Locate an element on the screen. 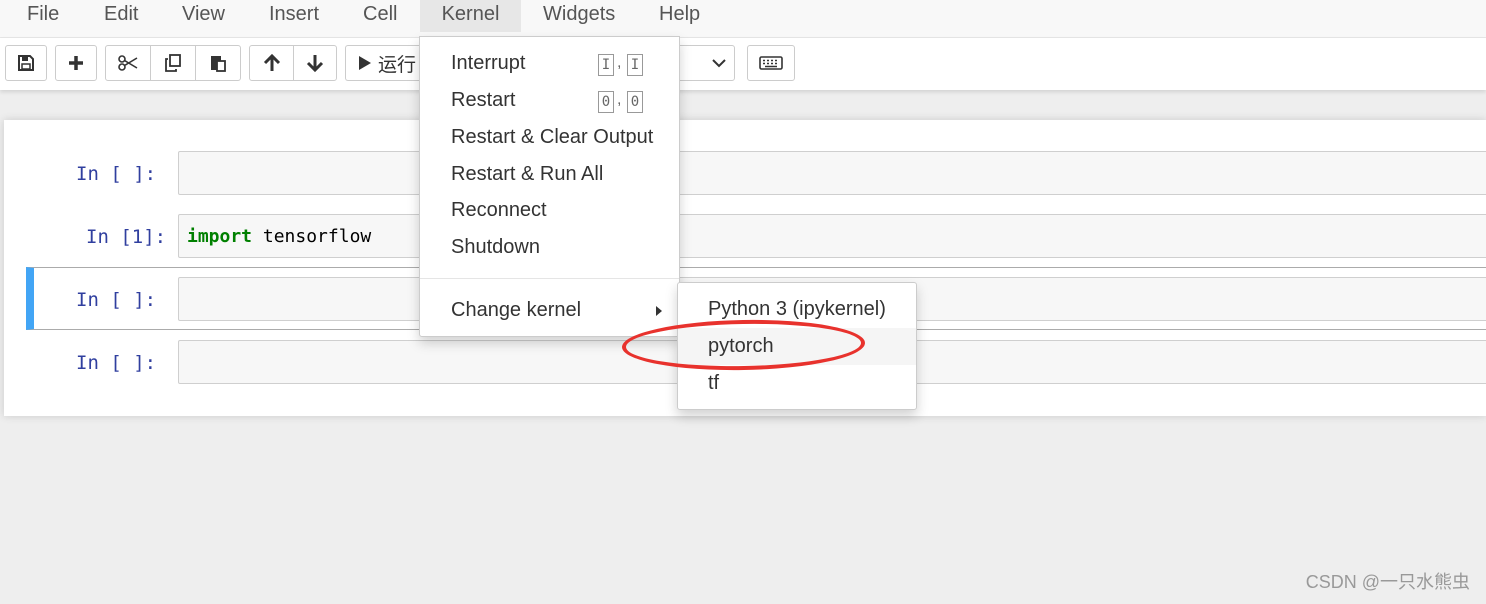 Image resolution: width=1486 pixels, height=604 pixels. paste-icon is located at coordinates (218, 64).